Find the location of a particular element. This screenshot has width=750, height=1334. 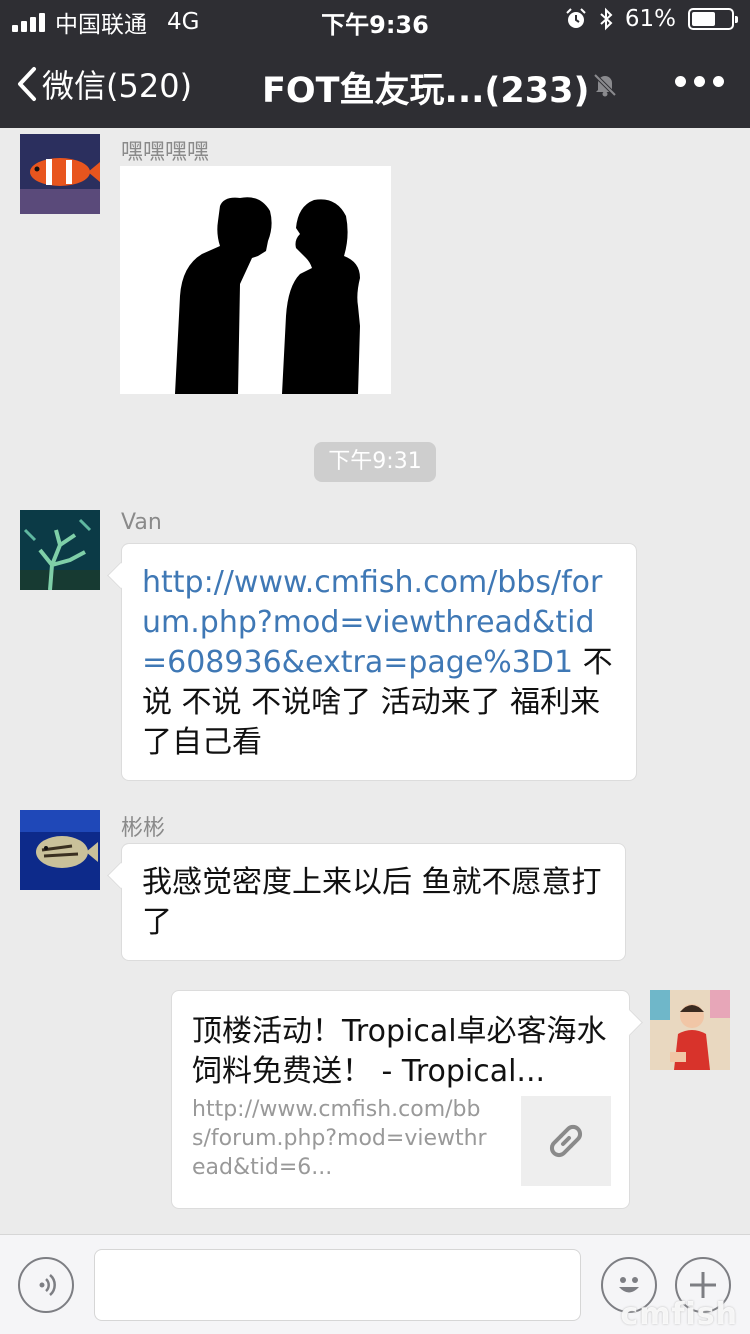

voice-button is located at coordinates (46, 1285).